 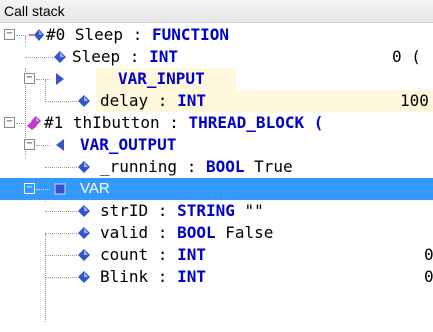 What do you see at coordinates (216, 11) in the screenshot?
I see `call-stack-title-bar: Call stack` at bounding box center [216, 11].